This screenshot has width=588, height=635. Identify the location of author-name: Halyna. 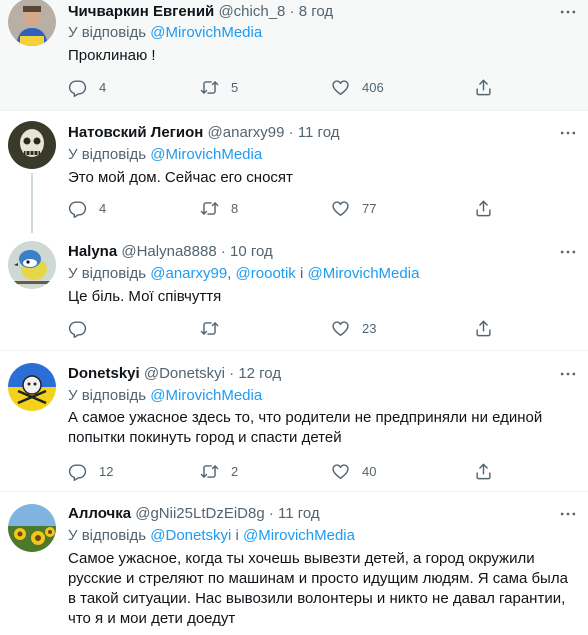
(92, 251).